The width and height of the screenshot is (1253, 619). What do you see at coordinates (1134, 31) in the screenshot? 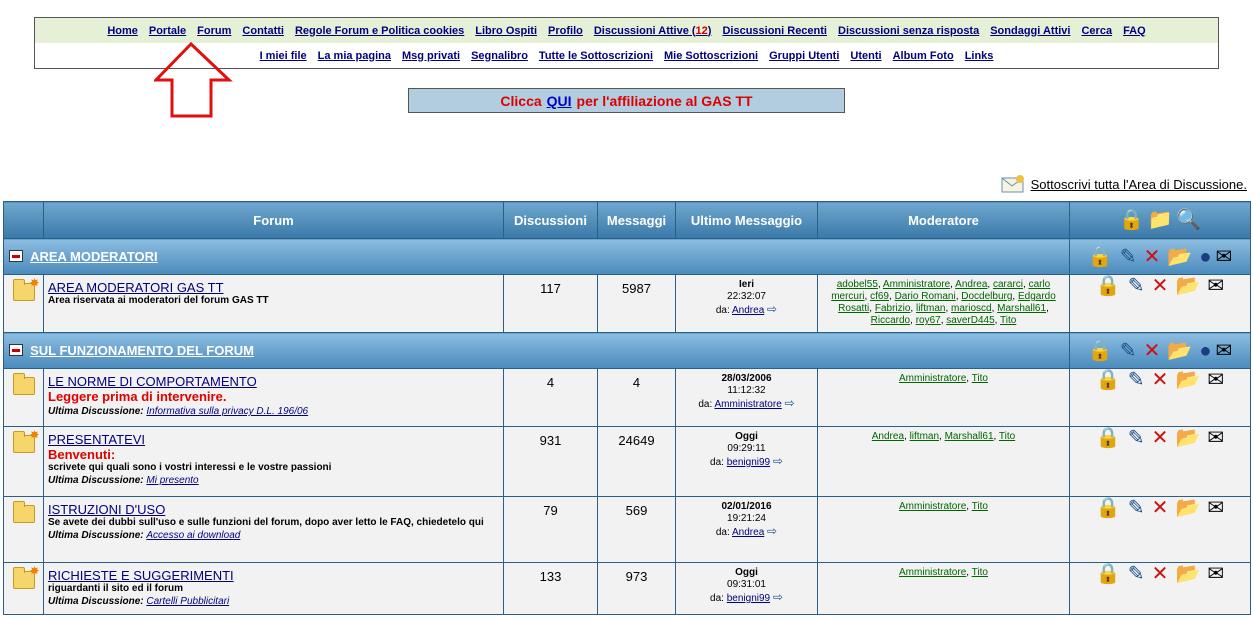
I see `nav-faq: FAQ` at bounding box center [1134, 31].